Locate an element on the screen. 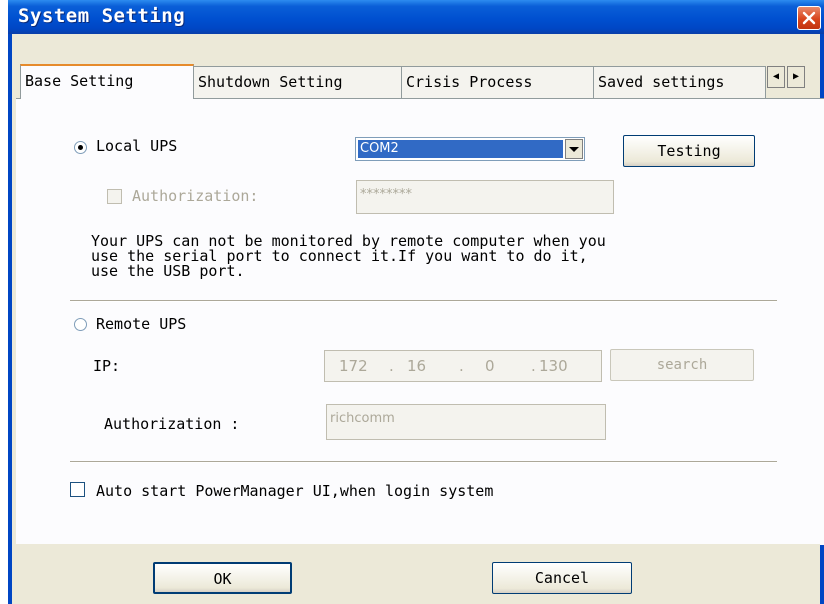  ip-octet: 0 is located at coordinates (490, 366).